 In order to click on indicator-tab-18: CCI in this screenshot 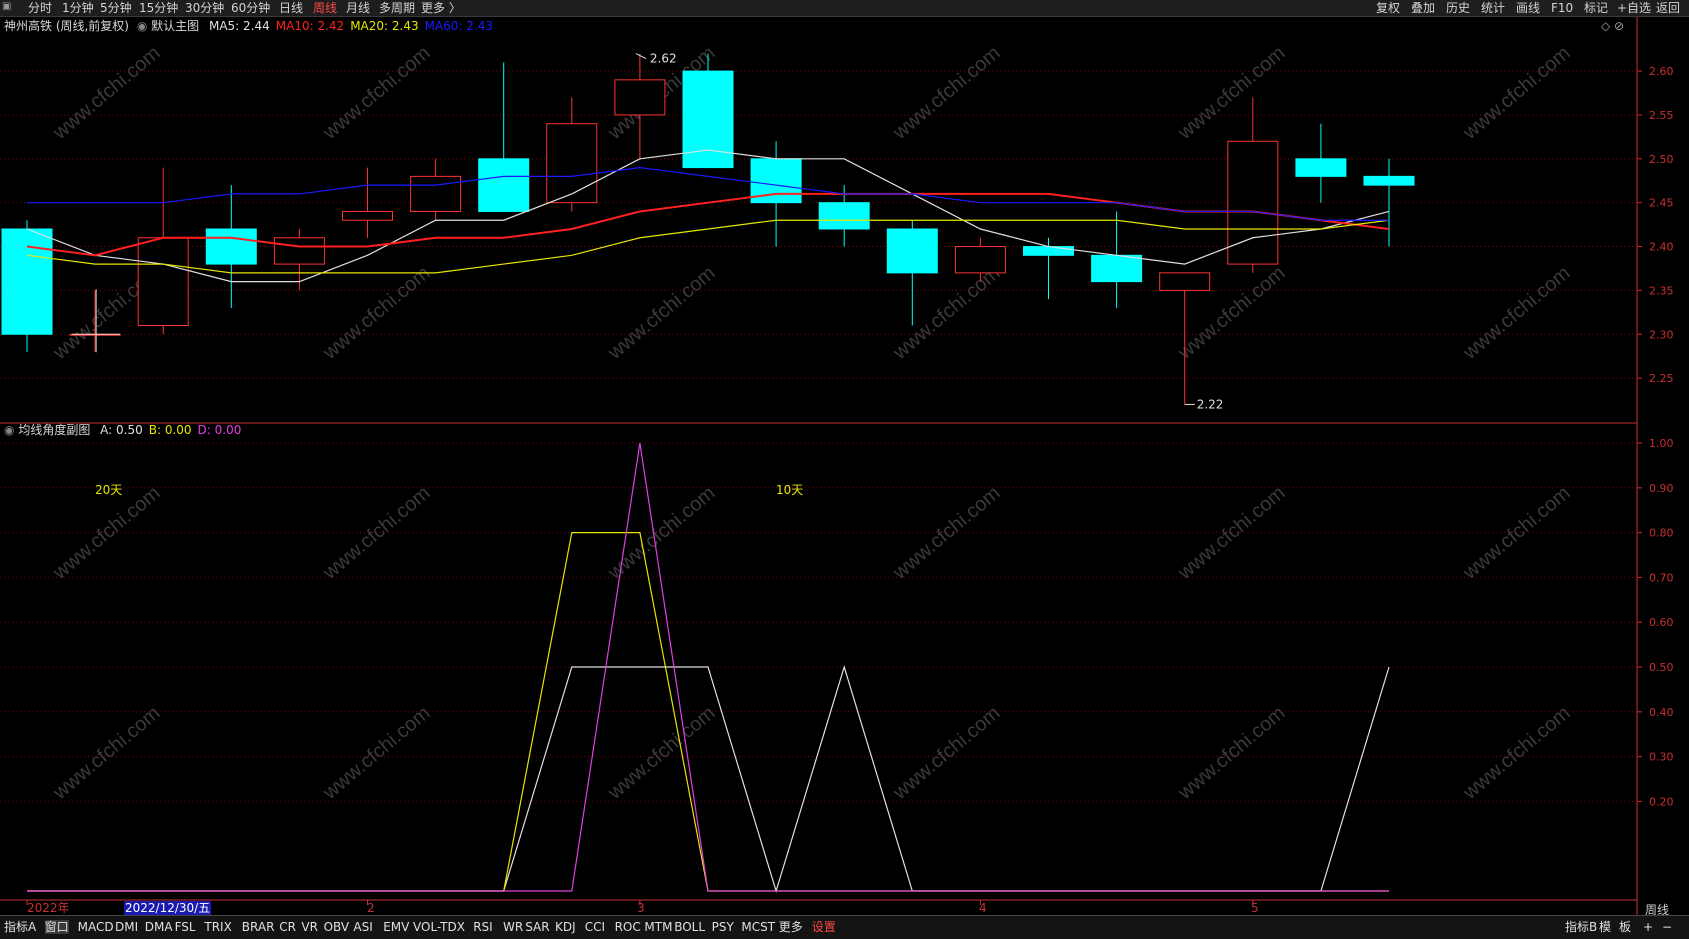, I will do `click(595, 927)`.